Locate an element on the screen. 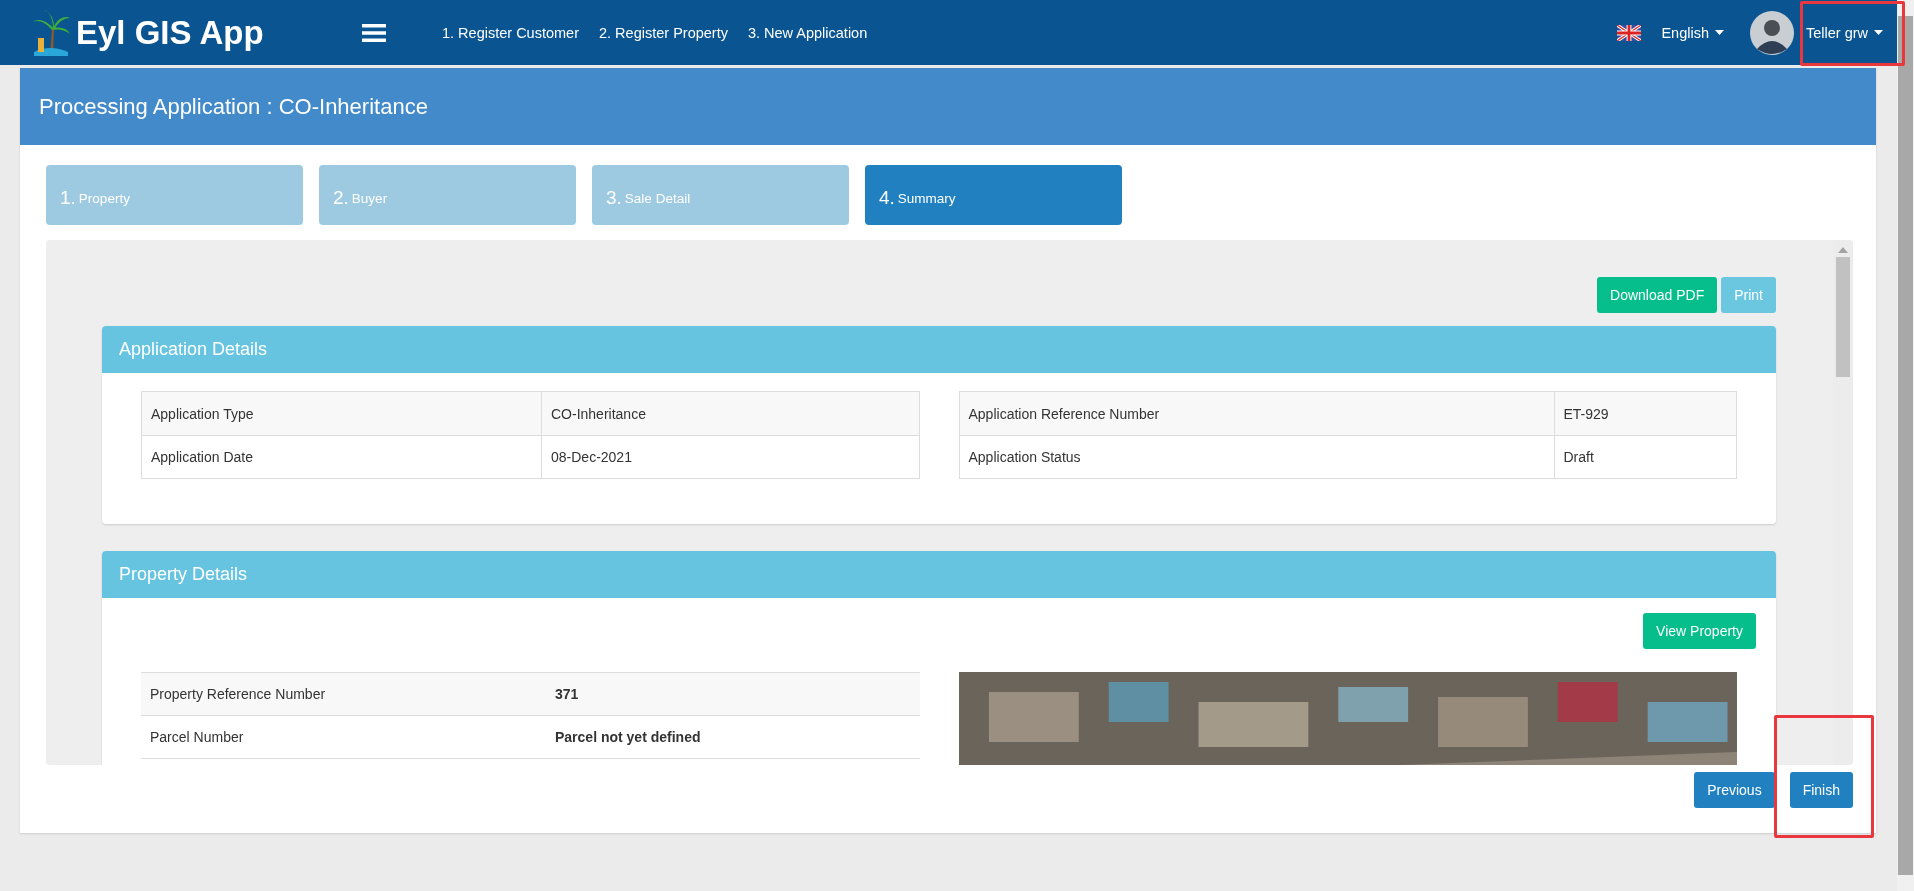 This screenshot has width=1914, height=891. user-dropdown: Teller grw is located at coordinates (1844, 32).